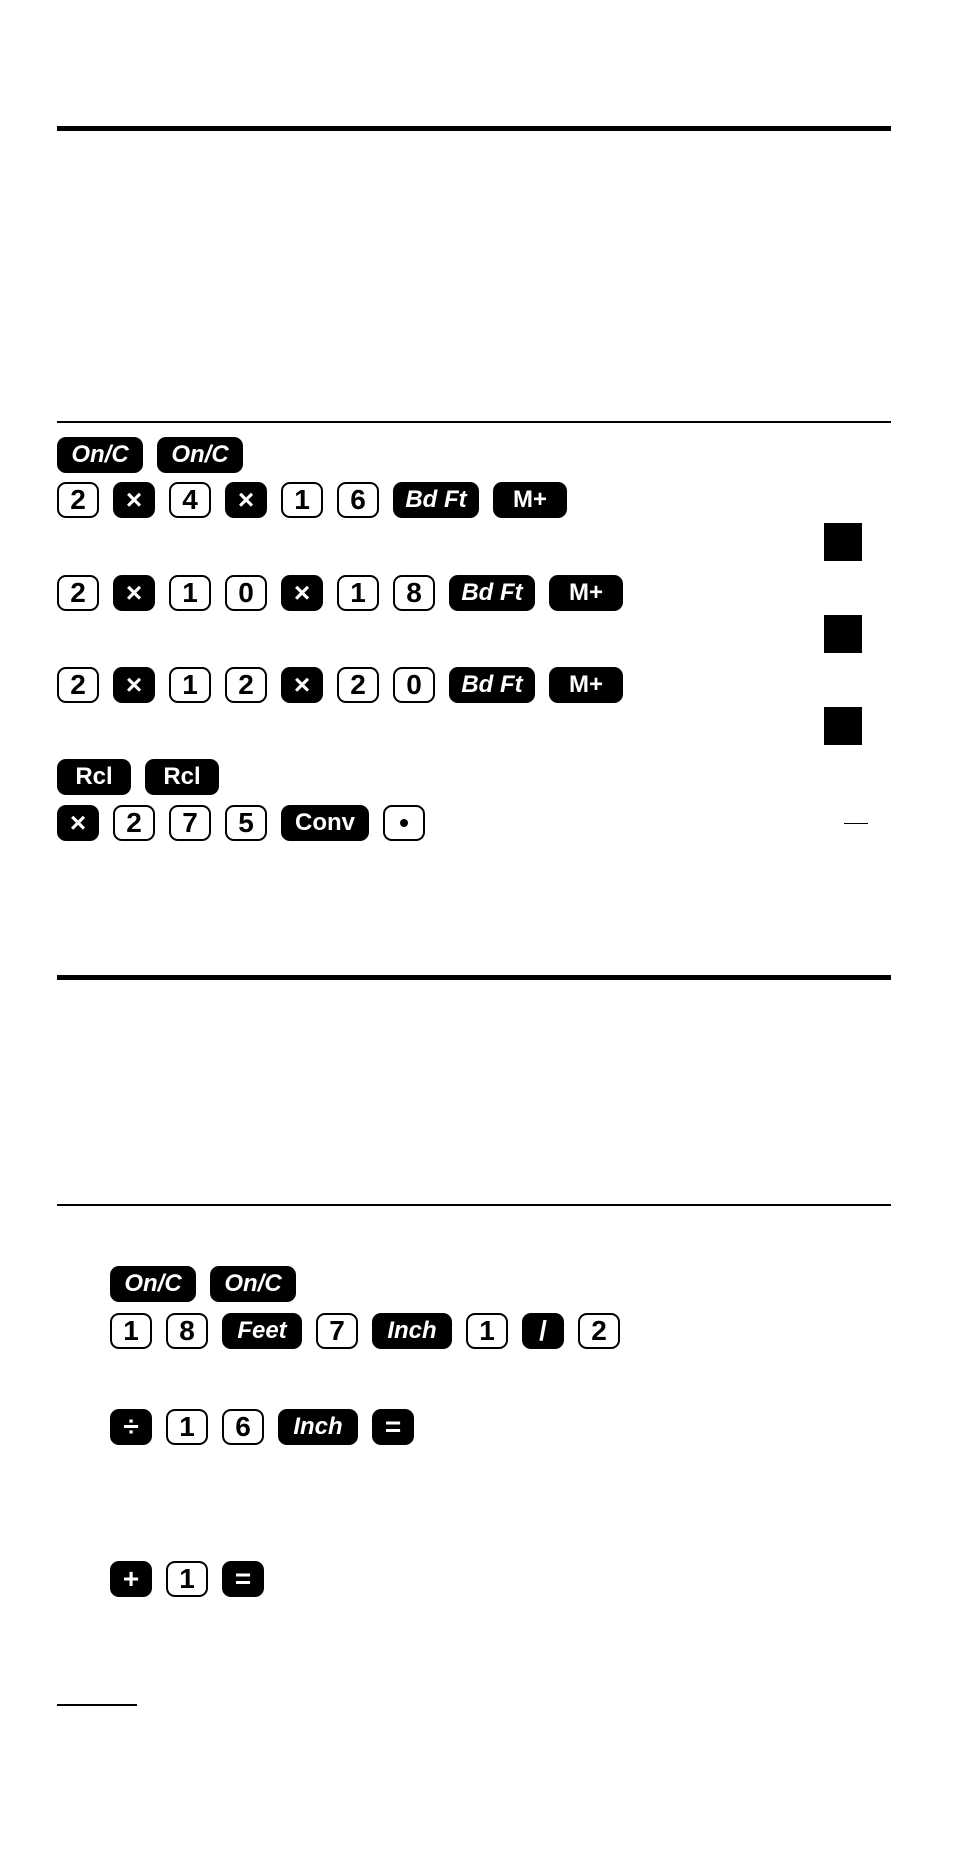 The width and height of the screenshot is (954, 1860). I want to click on s2-row-3: + 1 =, so click(187, 1579).